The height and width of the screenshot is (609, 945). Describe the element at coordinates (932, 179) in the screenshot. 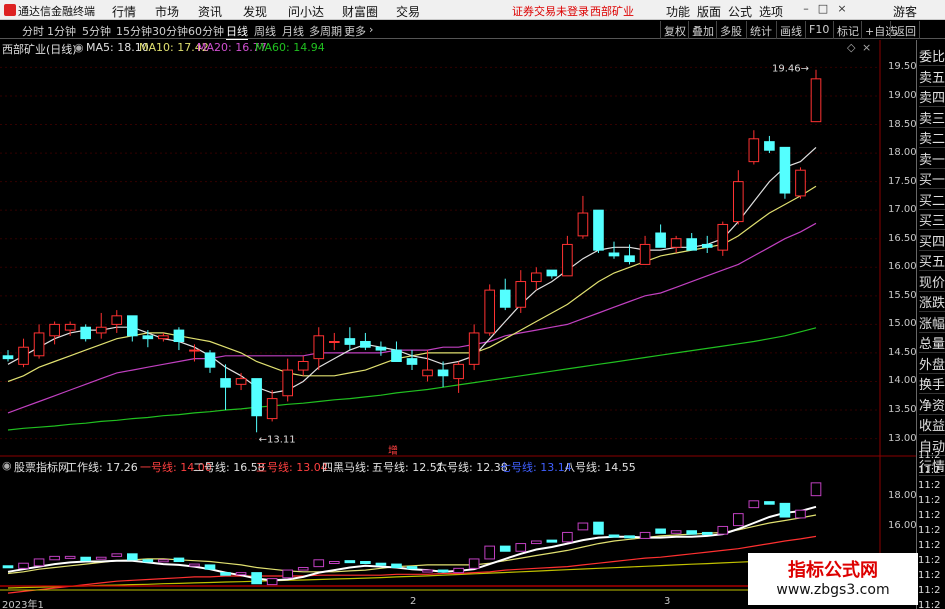

I see `side-panel-item: 买一` at that location.